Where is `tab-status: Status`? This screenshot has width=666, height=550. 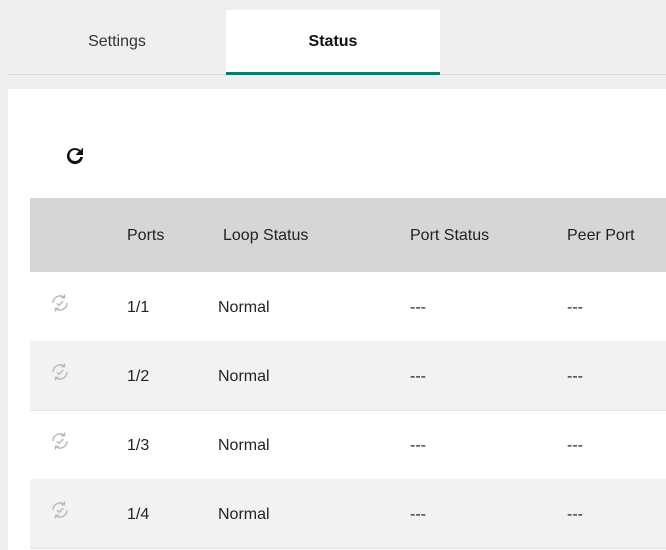
tab-status: Status is located at coordinates (333, 42).